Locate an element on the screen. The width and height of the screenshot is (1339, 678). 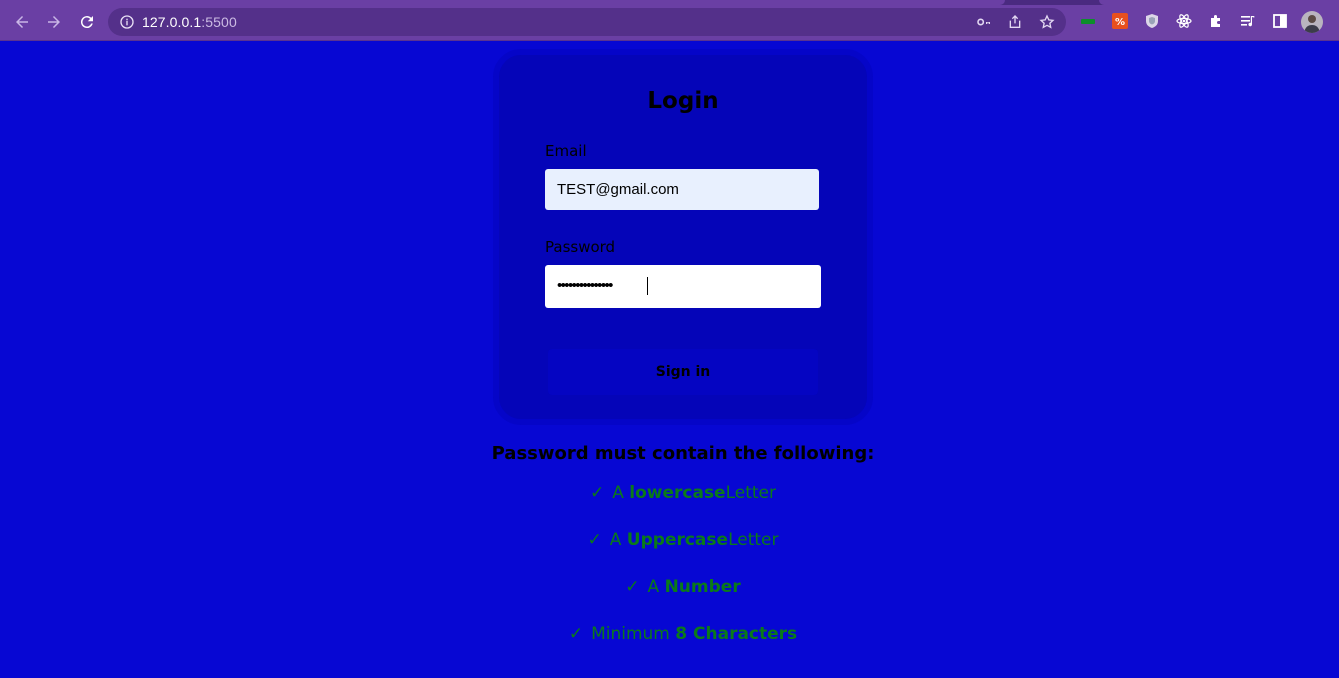
arrow-left-icon is located at coordinates (22, 22).